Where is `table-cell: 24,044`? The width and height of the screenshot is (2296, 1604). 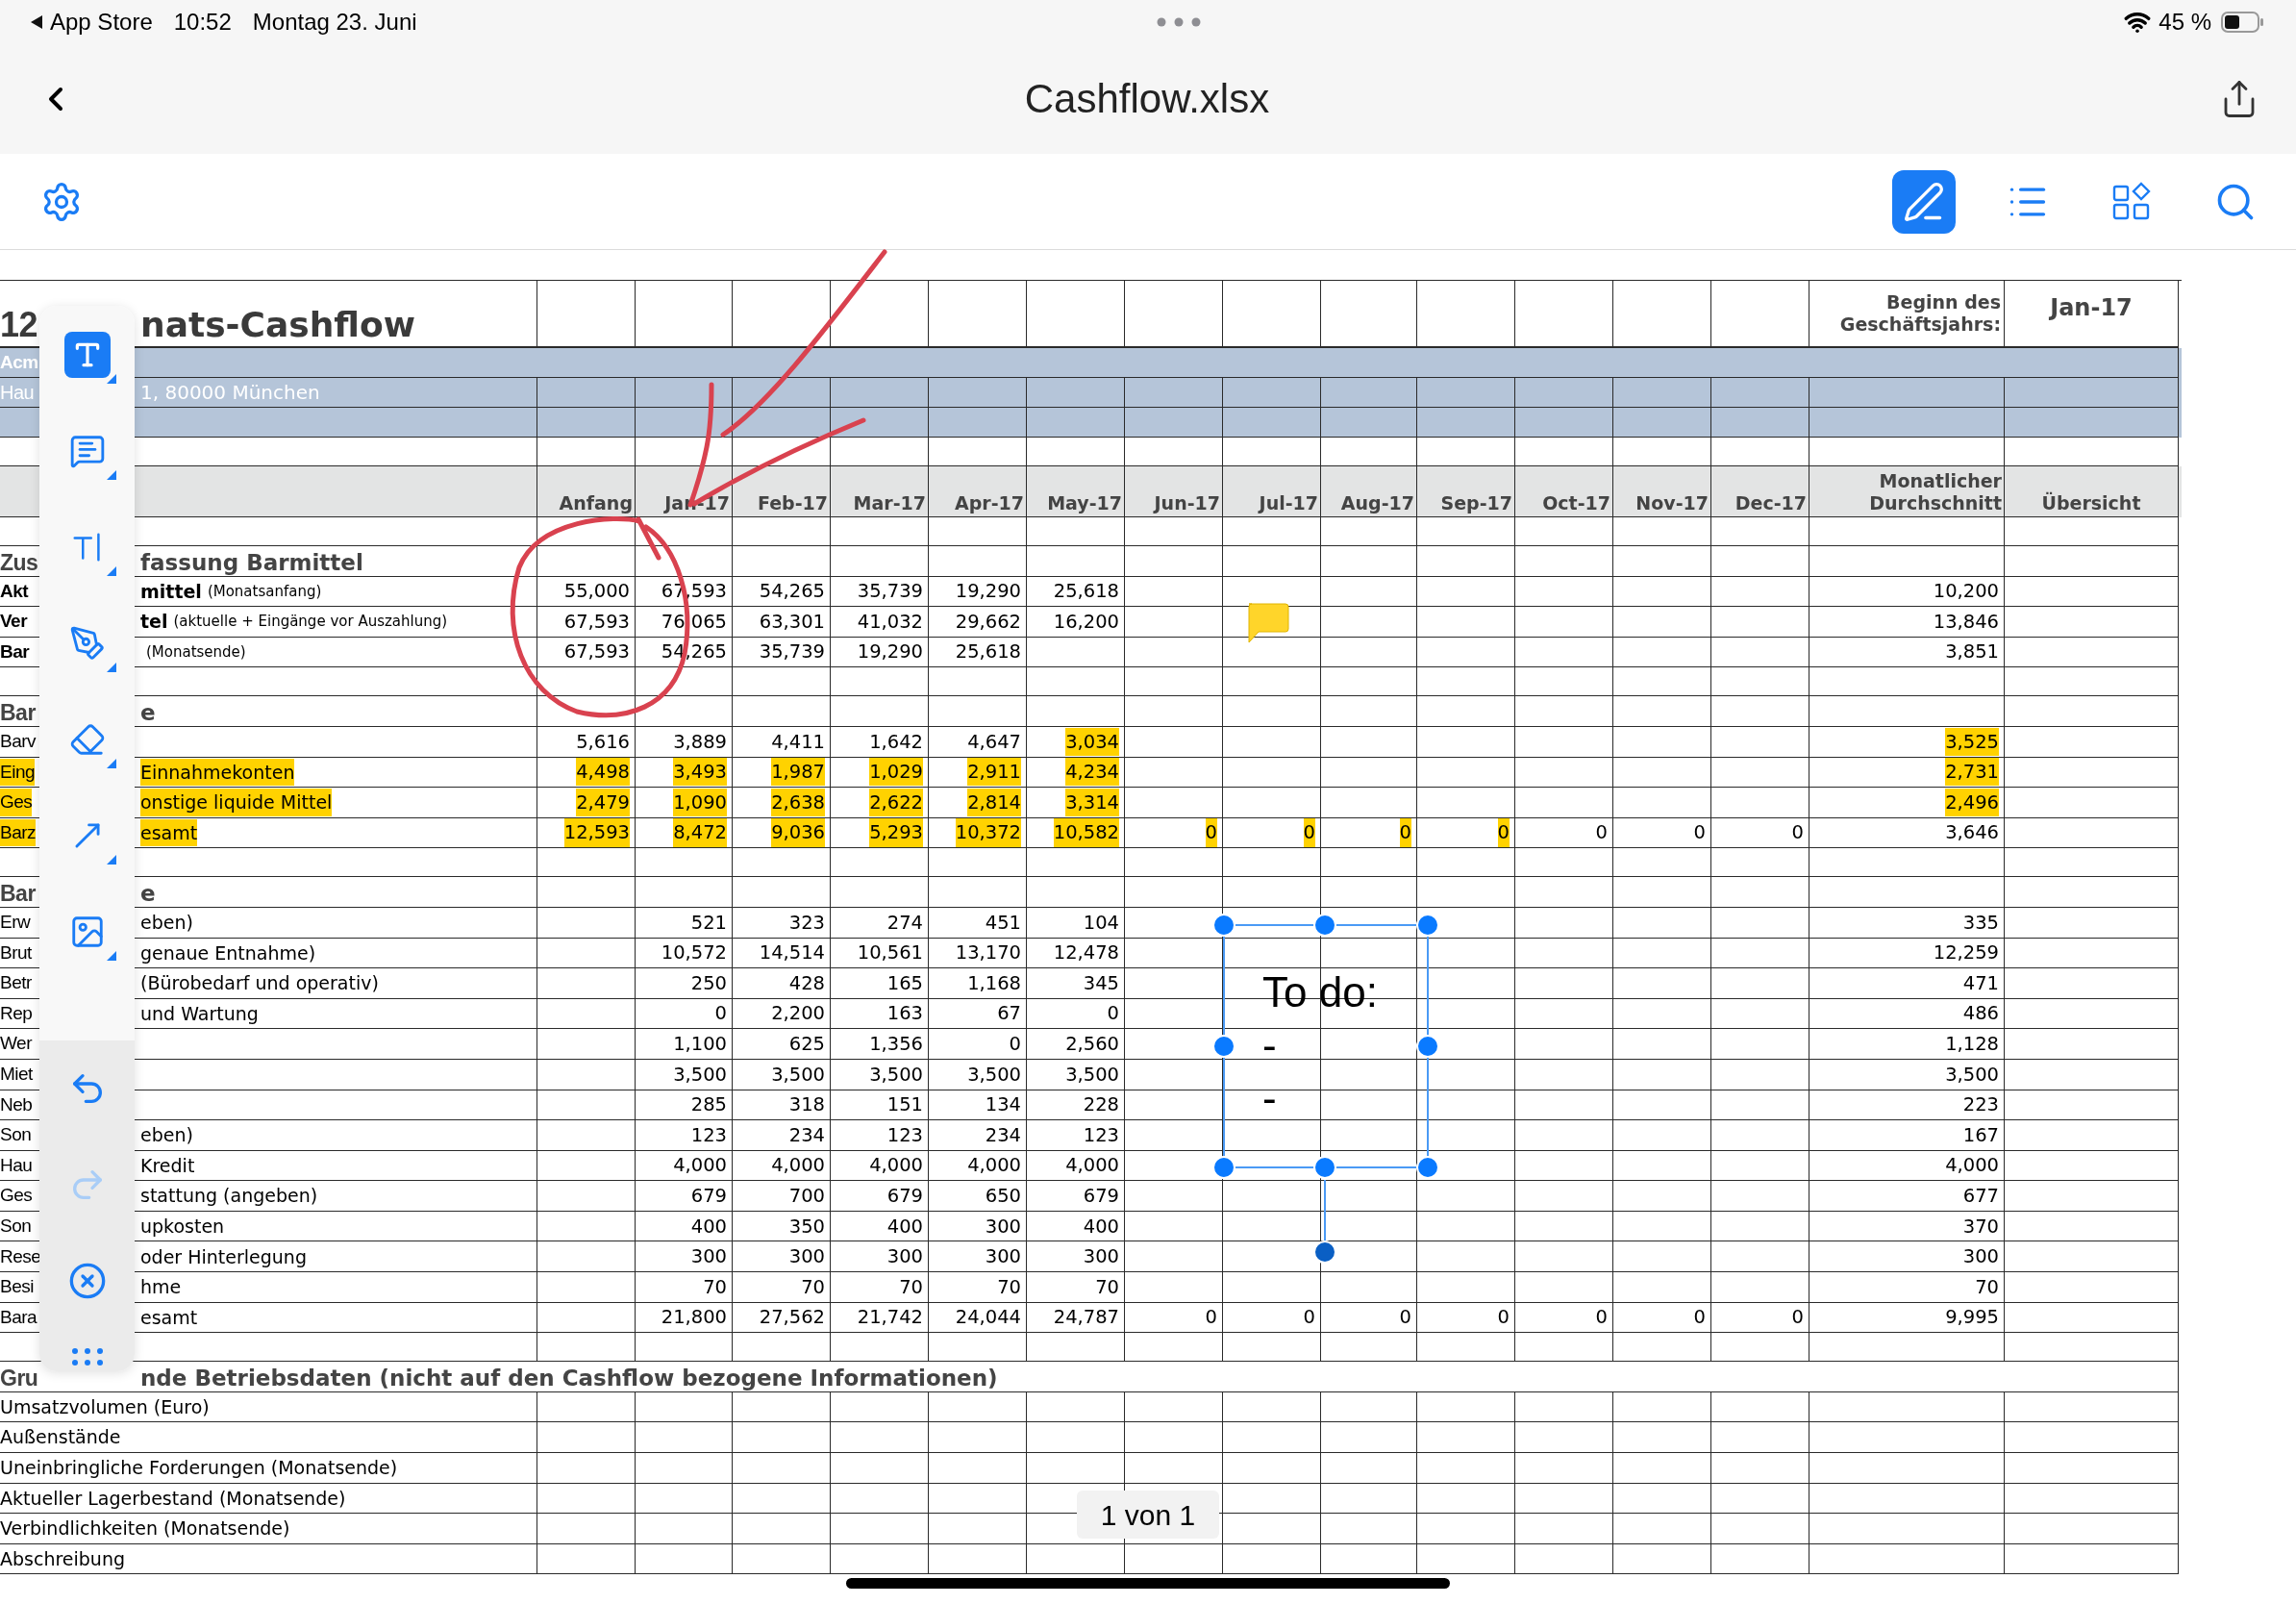
table-cell: 24,044 is located at coordinates (978, 1318).